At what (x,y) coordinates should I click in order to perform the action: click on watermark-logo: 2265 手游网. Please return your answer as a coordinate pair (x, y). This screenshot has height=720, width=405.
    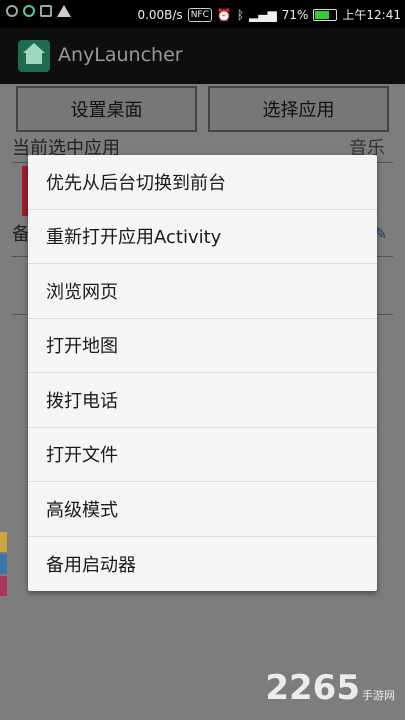
    Looking at the image, I should click on (330, 688).